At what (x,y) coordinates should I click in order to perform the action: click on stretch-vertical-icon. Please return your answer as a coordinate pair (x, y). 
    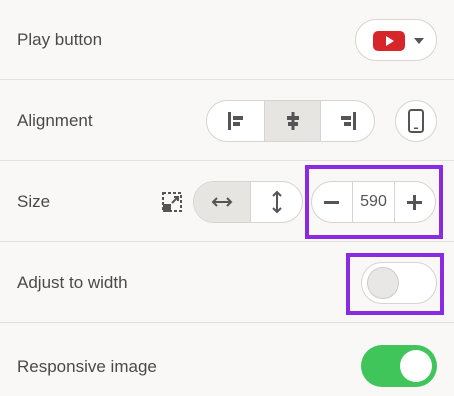
    Looking at the image, I should click on (276, 202).